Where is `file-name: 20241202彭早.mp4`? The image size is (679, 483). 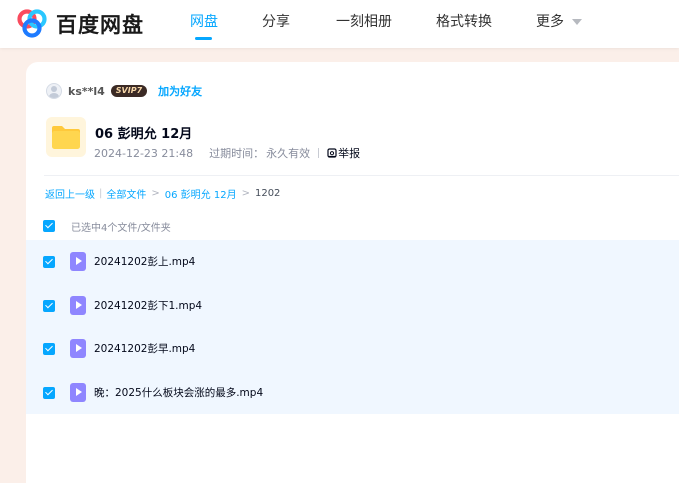
file-name: 20241202彭早.mp4 is located at coordinates (144, 348).